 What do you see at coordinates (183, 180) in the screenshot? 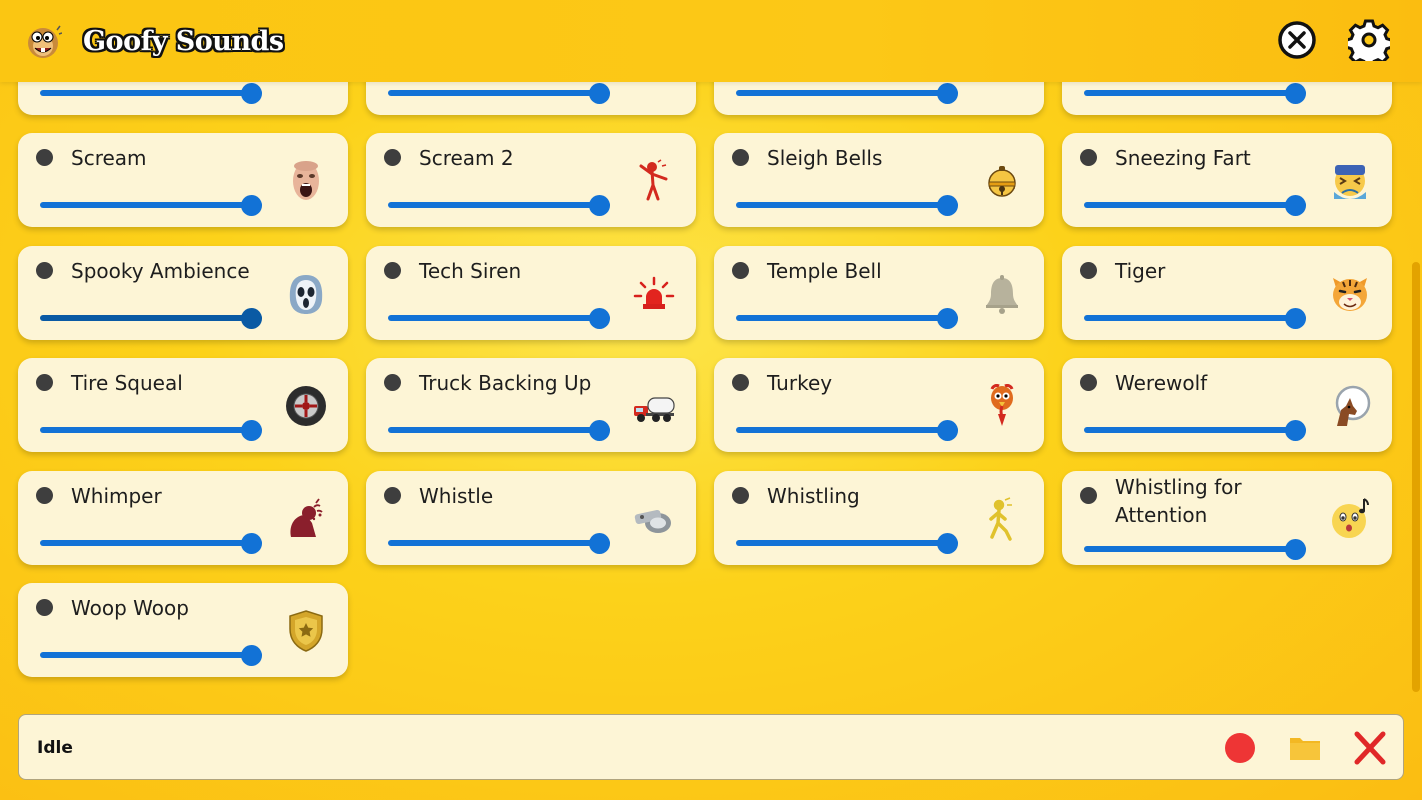
I see `sound-card: Scream` at bounding box center [183, 180].